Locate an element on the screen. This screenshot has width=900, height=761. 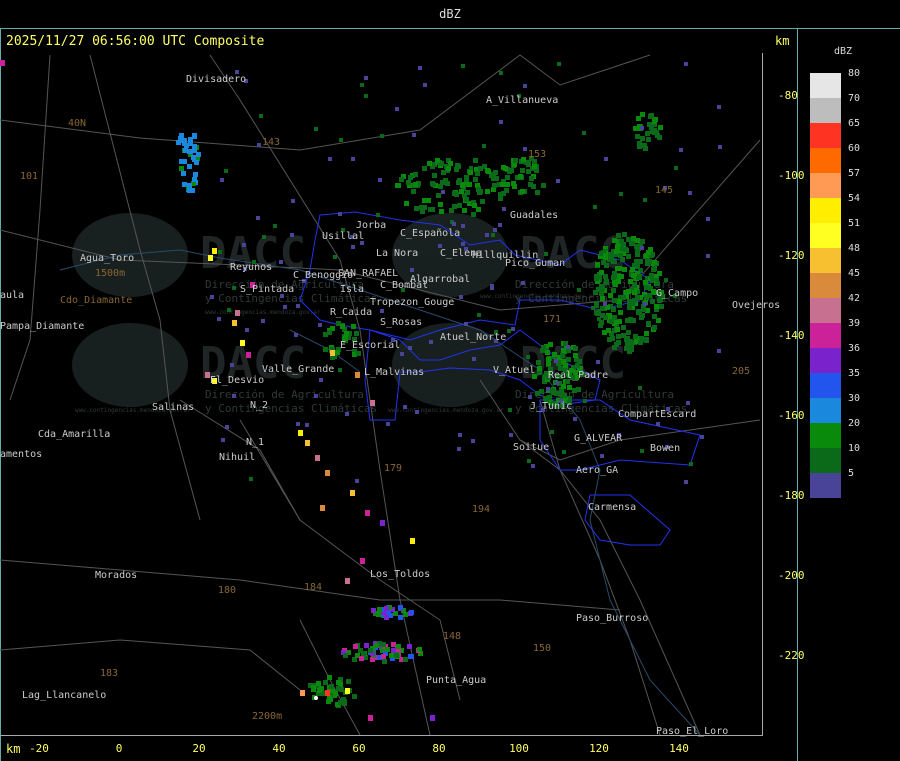
y-tick-label: -120 is located at coordinates (791, 255).